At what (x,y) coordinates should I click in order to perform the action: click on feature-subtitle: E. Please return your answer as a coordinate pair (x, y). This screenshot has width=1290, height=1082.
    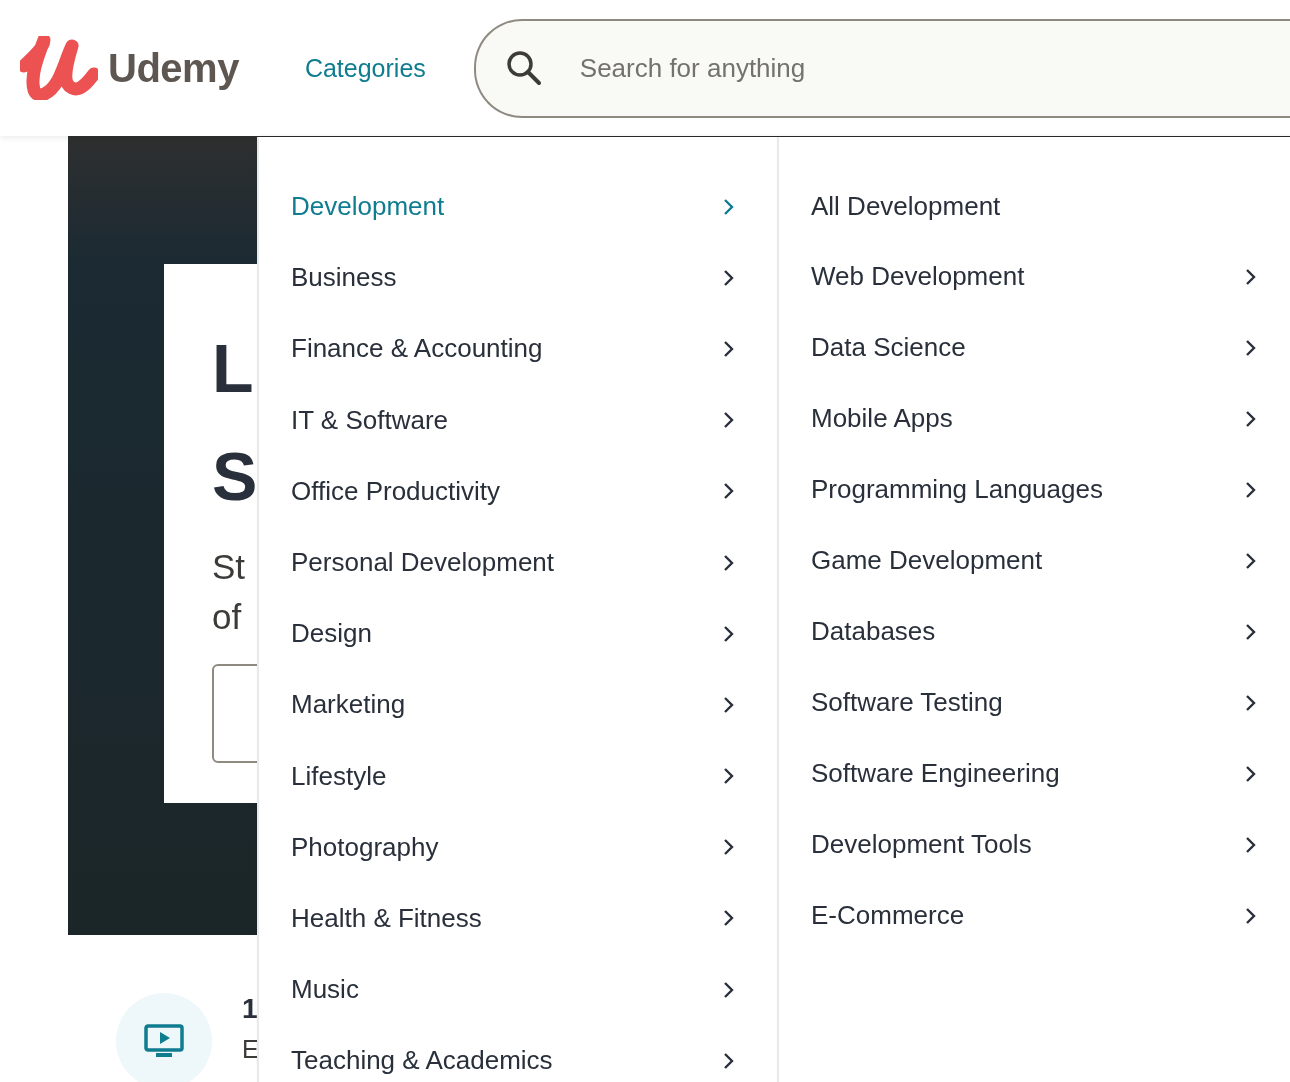
    Looking at the image, I should click on (250, 1049).